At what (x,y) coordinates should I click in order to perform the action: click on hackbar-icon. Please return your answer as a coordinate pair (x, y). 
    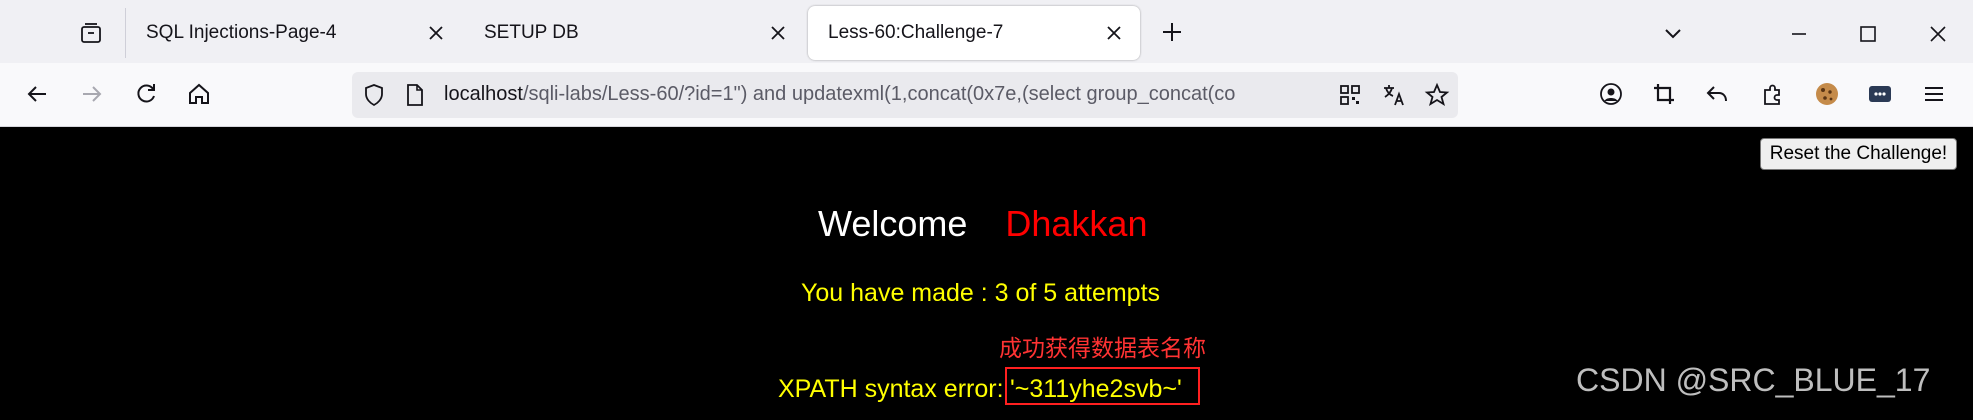
    Looking at the image, I should click on (1880, 94).